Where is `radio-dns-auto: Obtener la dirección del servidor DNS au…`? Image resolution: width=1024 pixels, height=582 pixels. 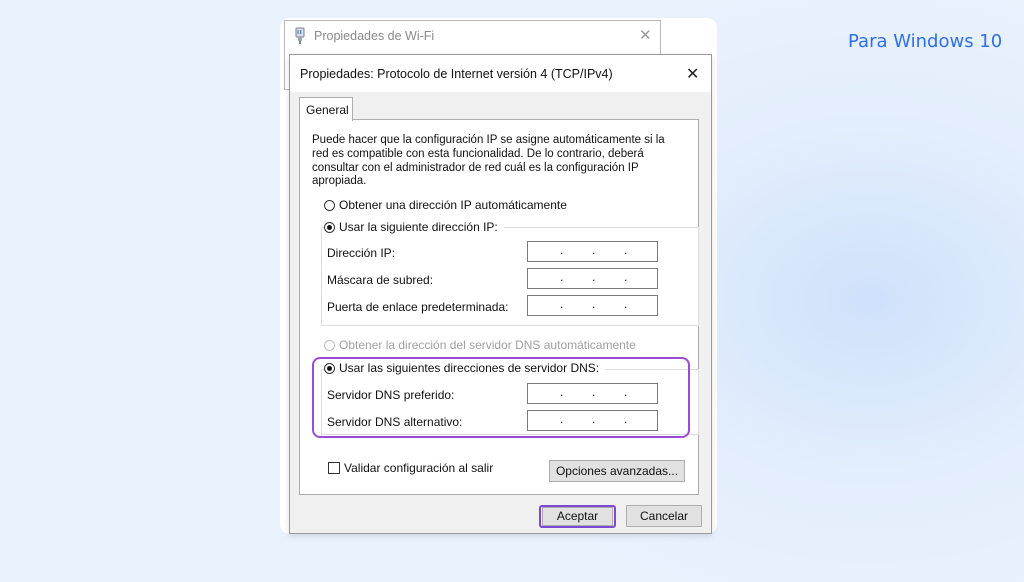
radio-dns-auto: Obtener la dirección del servidor DNS au… is located at coordinates (483, 345).